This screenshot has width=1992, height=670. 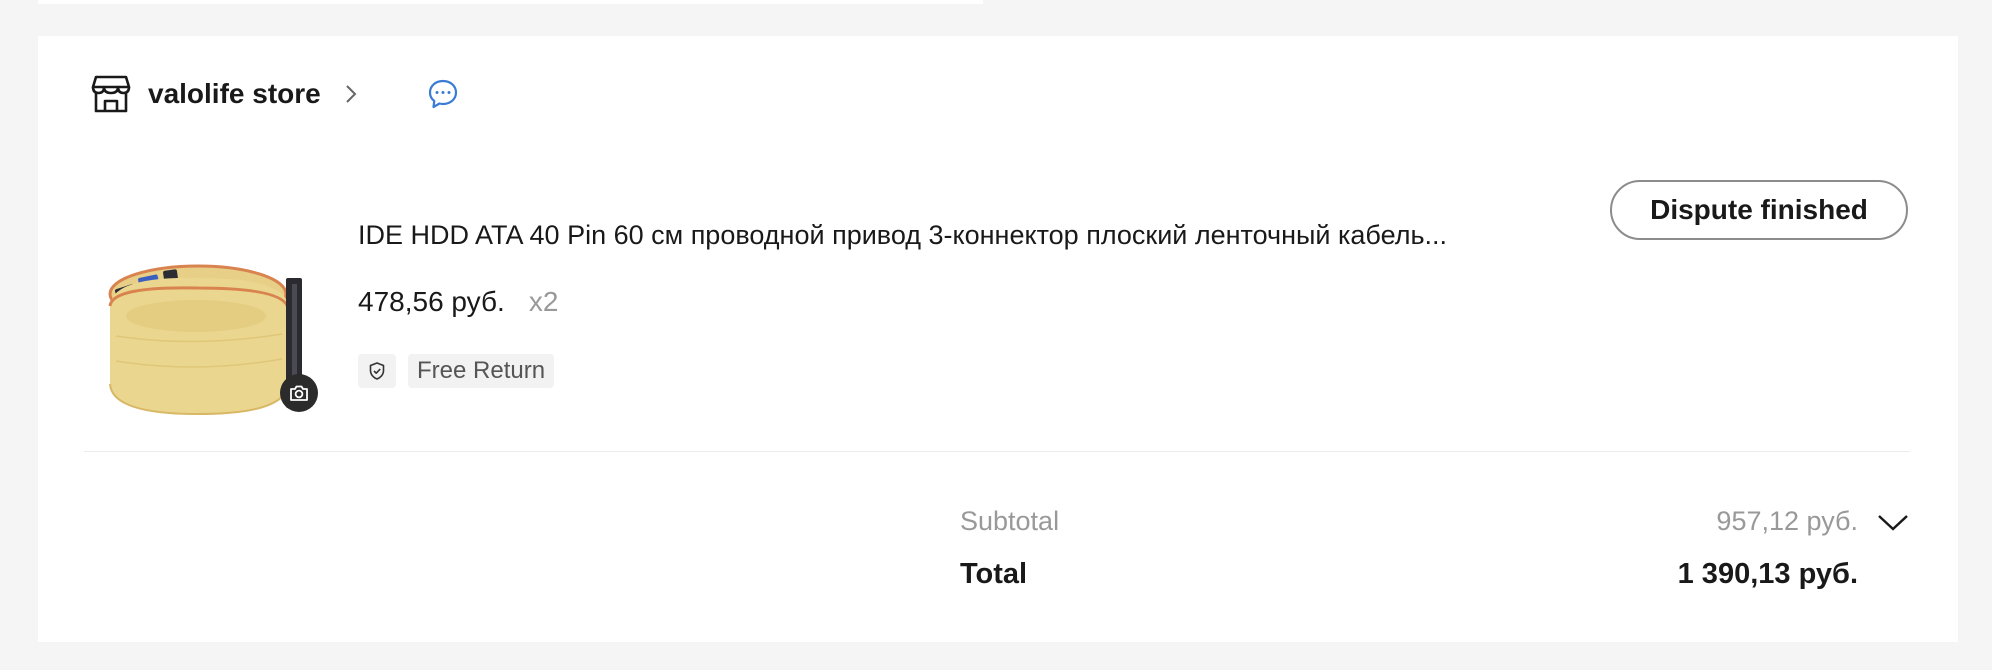 I want to click on service-tags: Free Return, so click(x=456, y=371).